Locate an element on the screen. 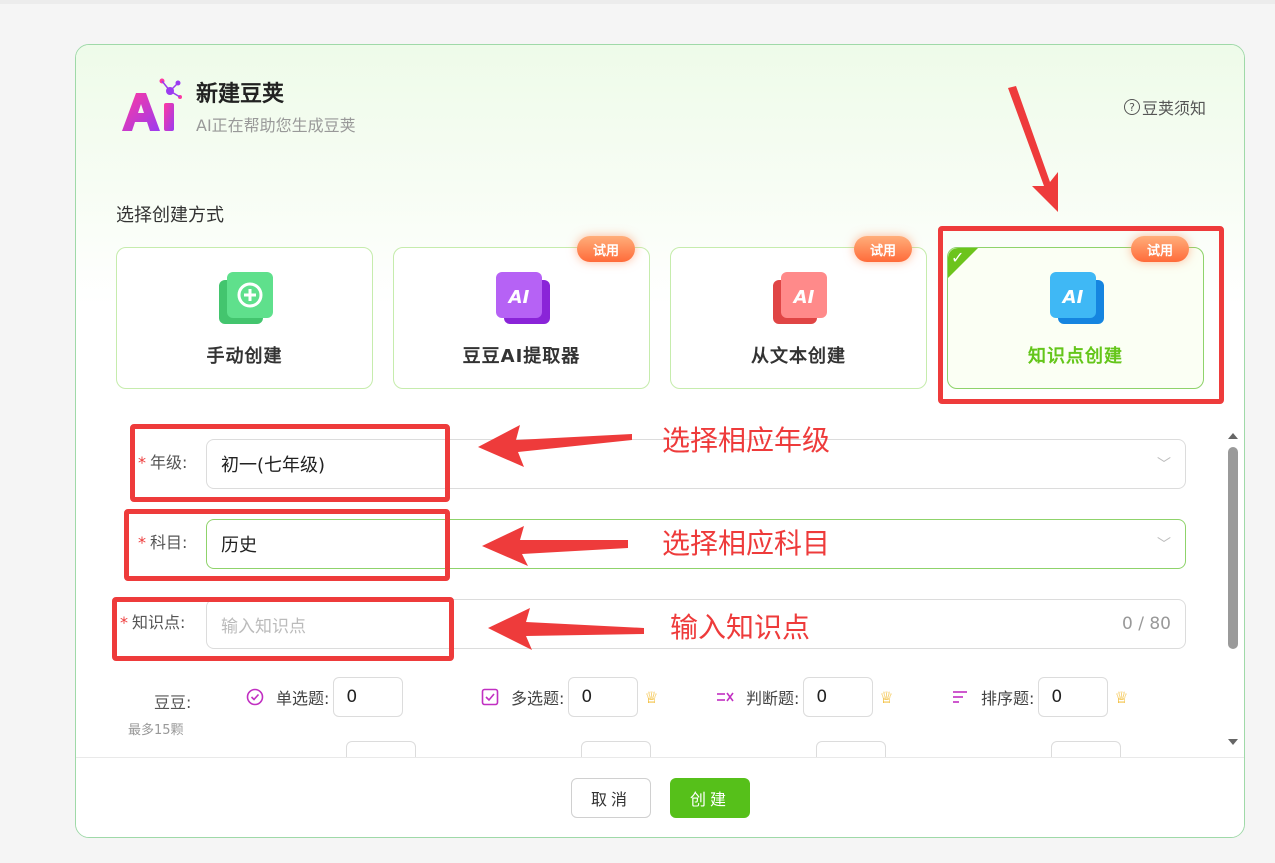  arrow-grade is located at coordinates (555, 446).